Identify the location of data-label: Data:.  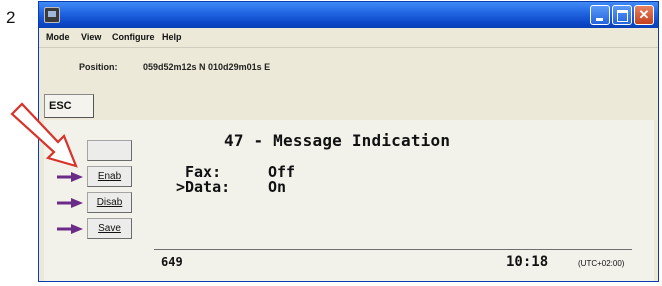
(208, 187).